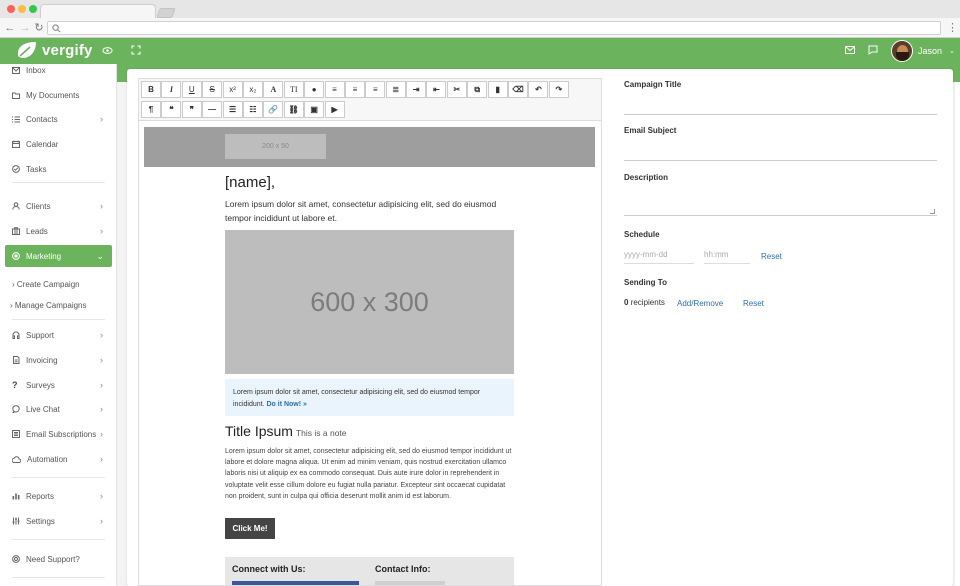 This screenshot has width=960, height=586. What do you see at coordinates (250, 182) in the screenshot?
I see `greeting-heading: [name],` at bounding box center [250, 182].